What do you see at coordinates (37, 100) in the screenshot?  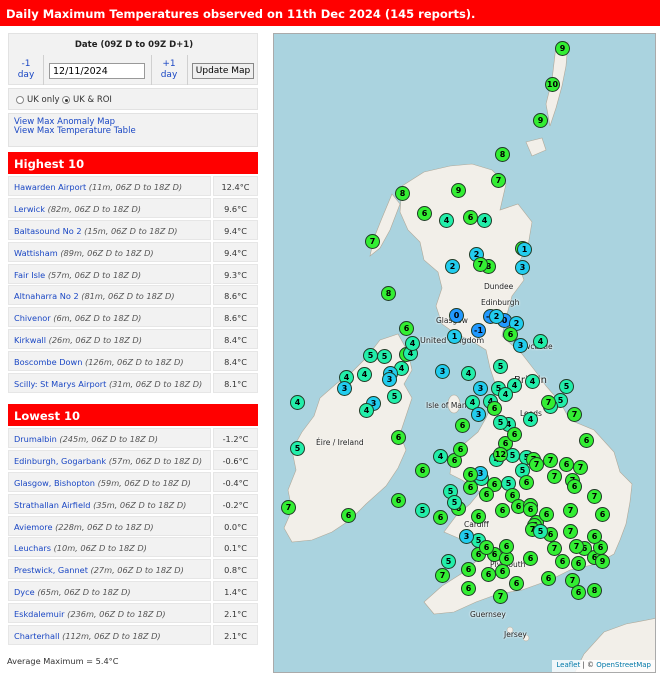 I see `radio-uk-only: UK only` at bounding box center [37, 100].